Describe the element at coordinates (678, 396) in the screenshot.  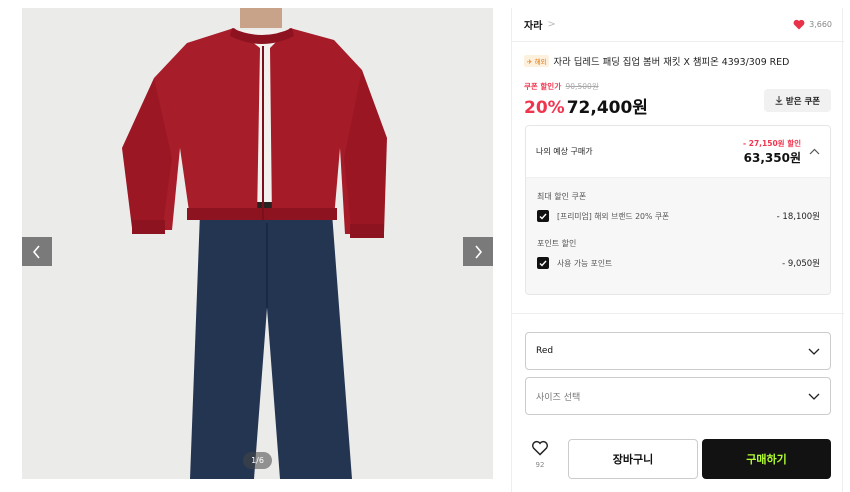
I see `size-select: 사이즈 선택` at that location.